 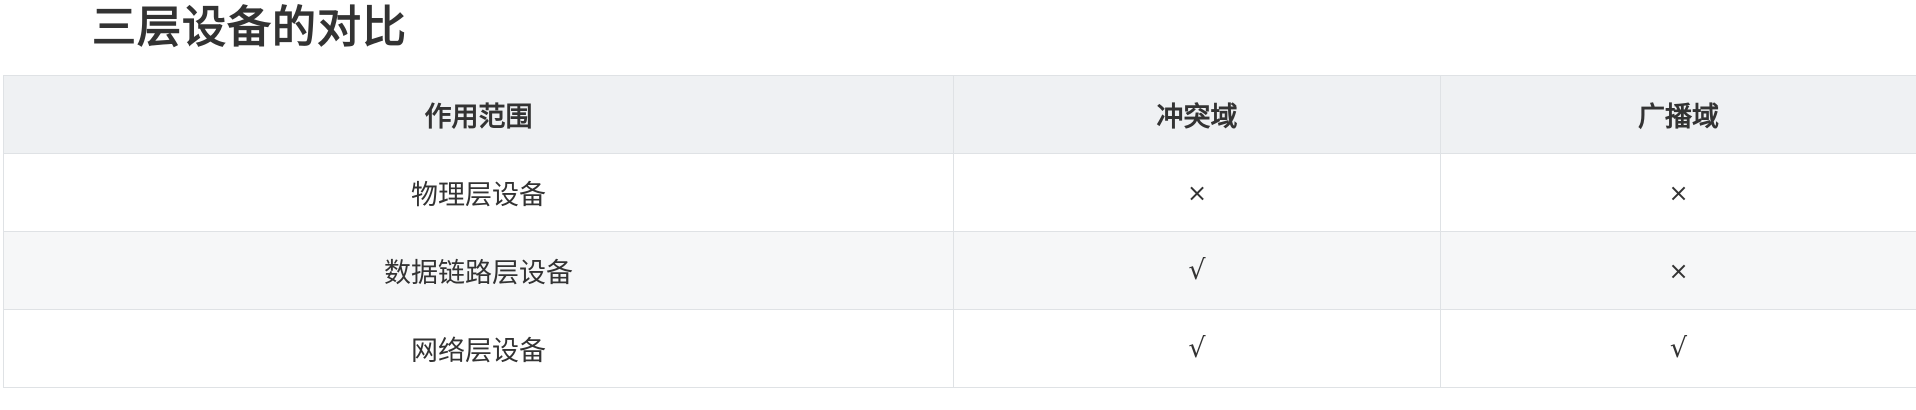 What do you see at coordinates (1197, 114) in the screenshot?
I see `header-collision-domain: 冲突域` at bounding box center [1197, 114].